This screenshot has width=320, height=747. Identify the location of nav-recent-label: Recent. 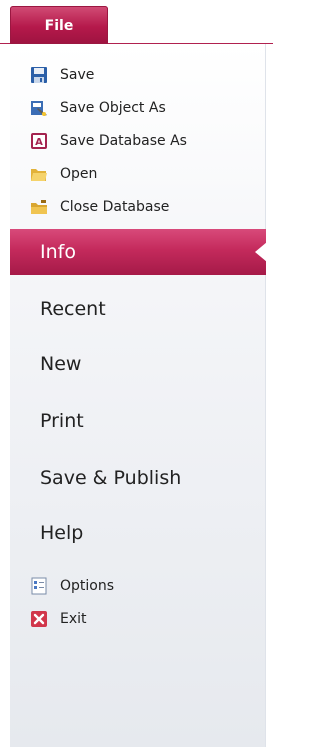
(73, 309).